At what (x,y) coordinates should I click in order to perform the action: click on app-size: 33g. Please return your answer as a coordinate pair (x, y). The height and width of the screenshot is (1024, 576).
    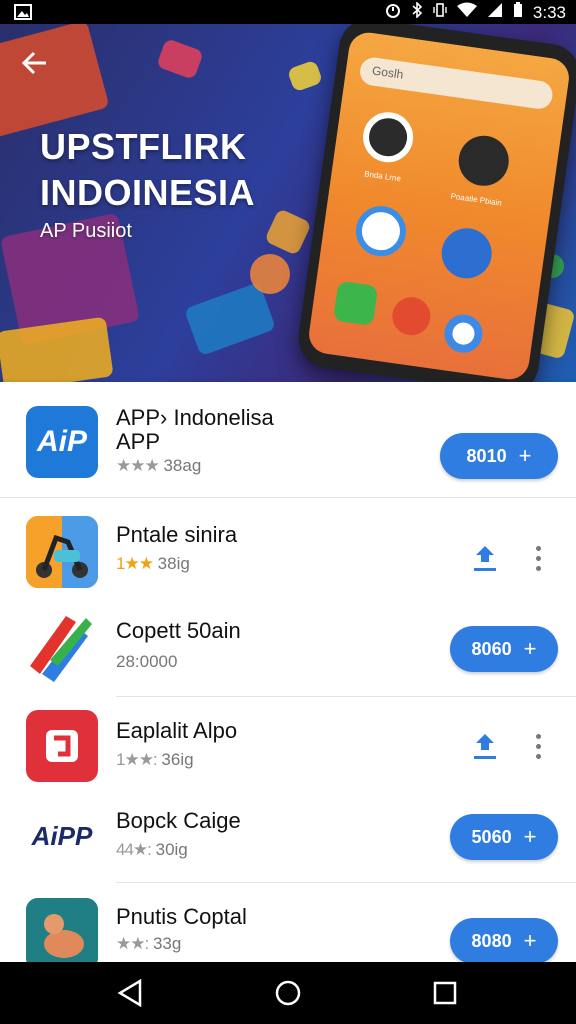
    Looking at the image, I should click on (167, 943).